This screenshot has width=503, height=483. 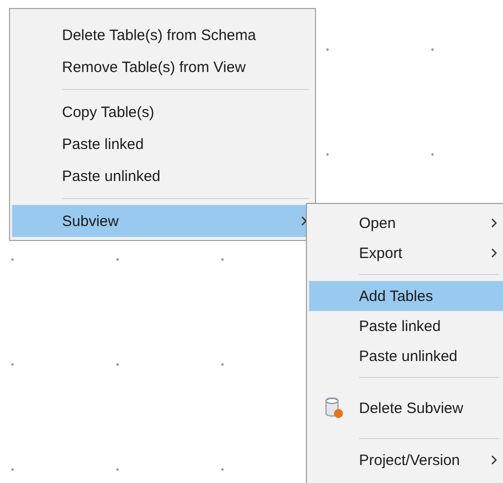 What do you see at coordinates (162, 35) in the screenshot?
I see `menu-item: Delete Table(s) from Schema` at bounding box center [162, 35].